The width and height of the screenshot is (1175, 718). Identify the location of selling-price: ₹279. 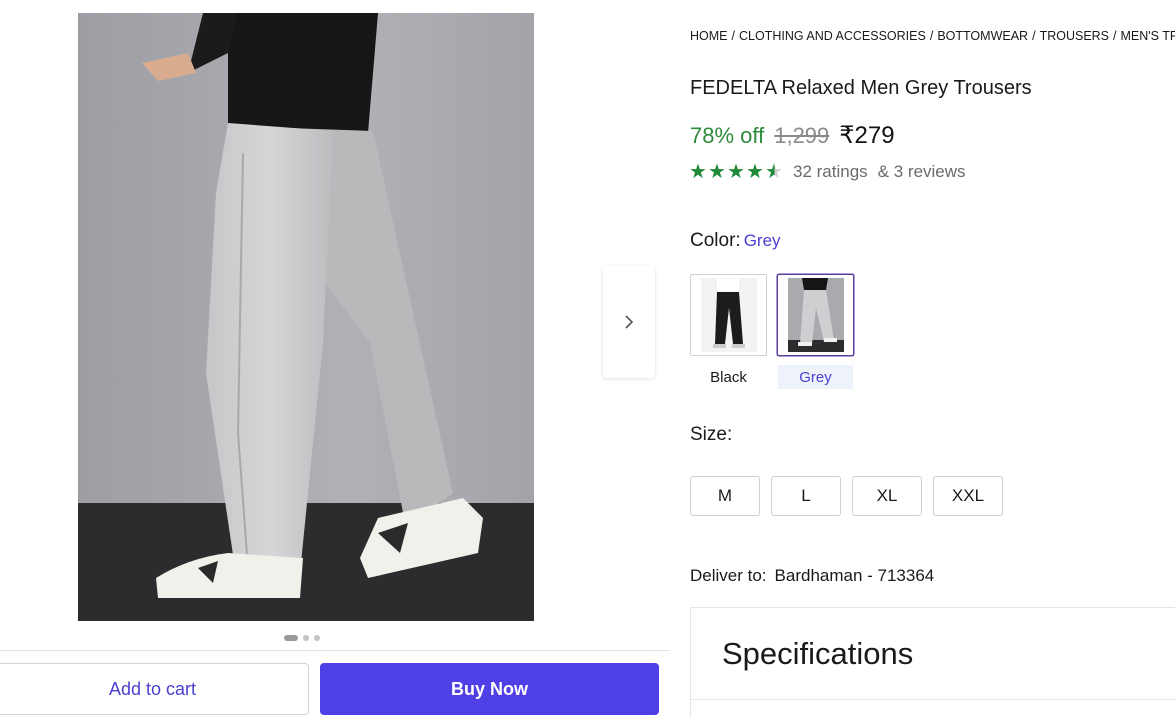
(867, 135).